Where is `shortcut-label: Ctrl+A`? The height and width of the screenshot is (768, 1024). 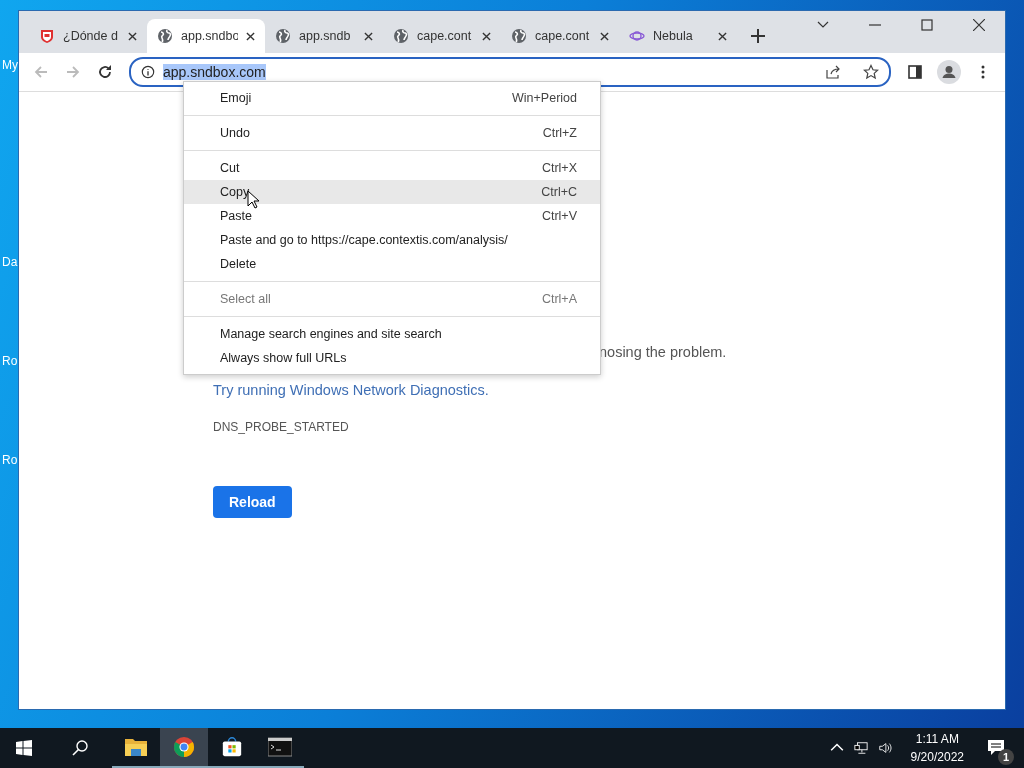
shortcut-label: Ctrl+A is located at coordinates (559, 299).